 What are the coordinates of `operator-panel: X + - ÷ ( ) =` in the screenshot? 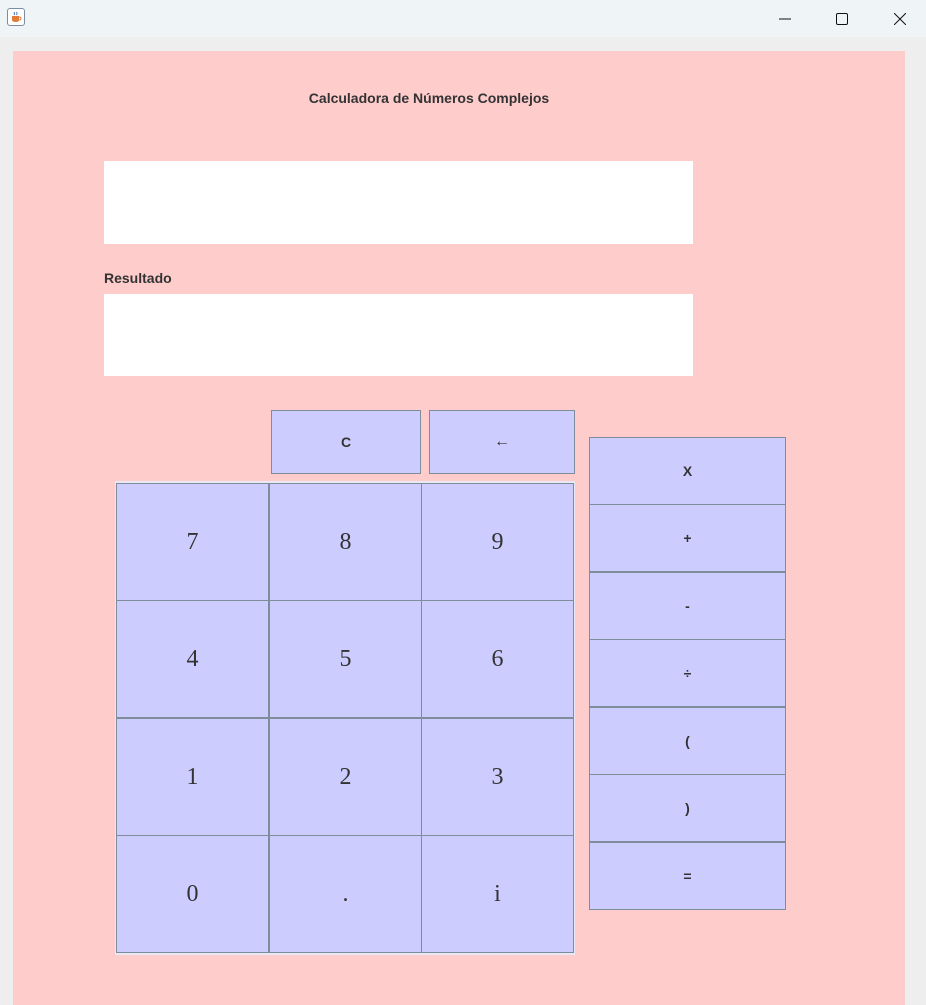 It's located at (687, 673).